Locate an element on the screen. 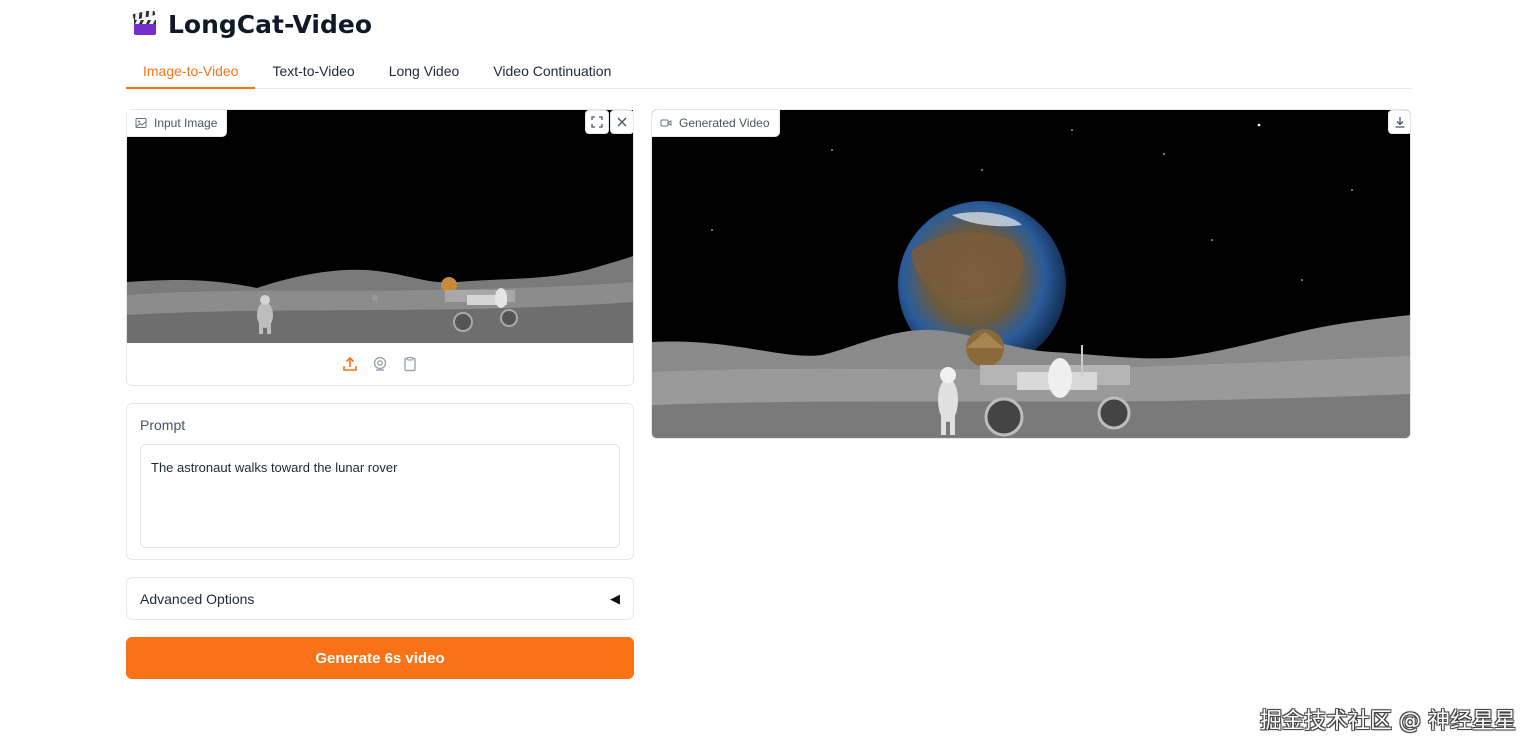 The width and height of the screenshot is (1536, 752). upload-button is located at coordinates (350, 364).